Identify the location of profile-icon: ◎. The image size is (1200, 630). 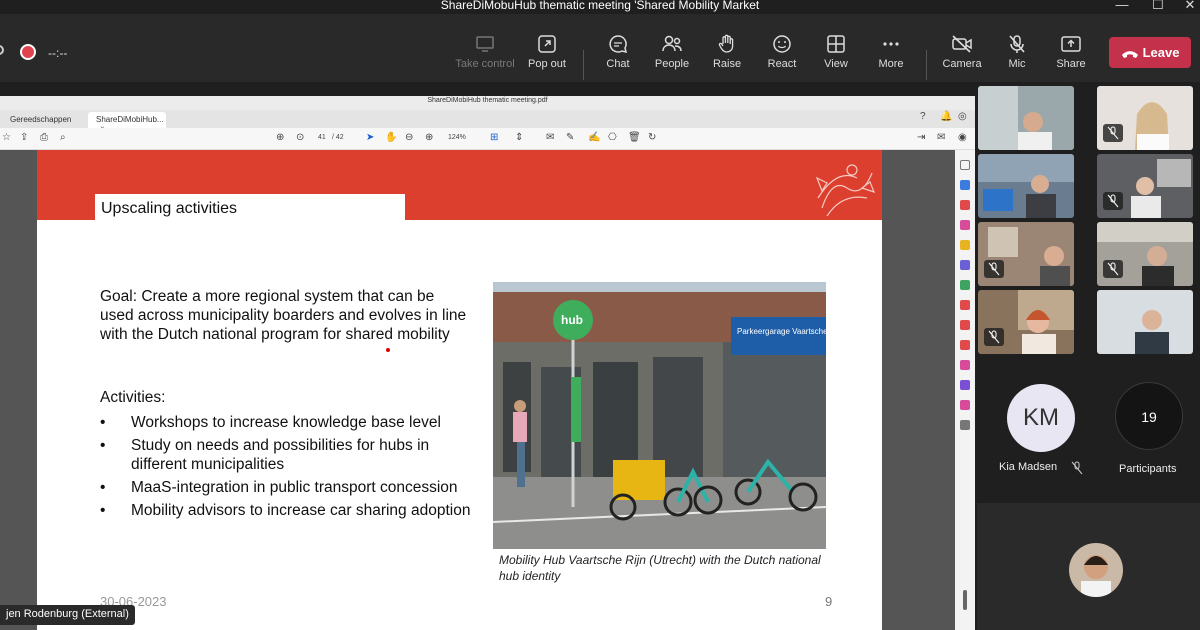
(962, 116).